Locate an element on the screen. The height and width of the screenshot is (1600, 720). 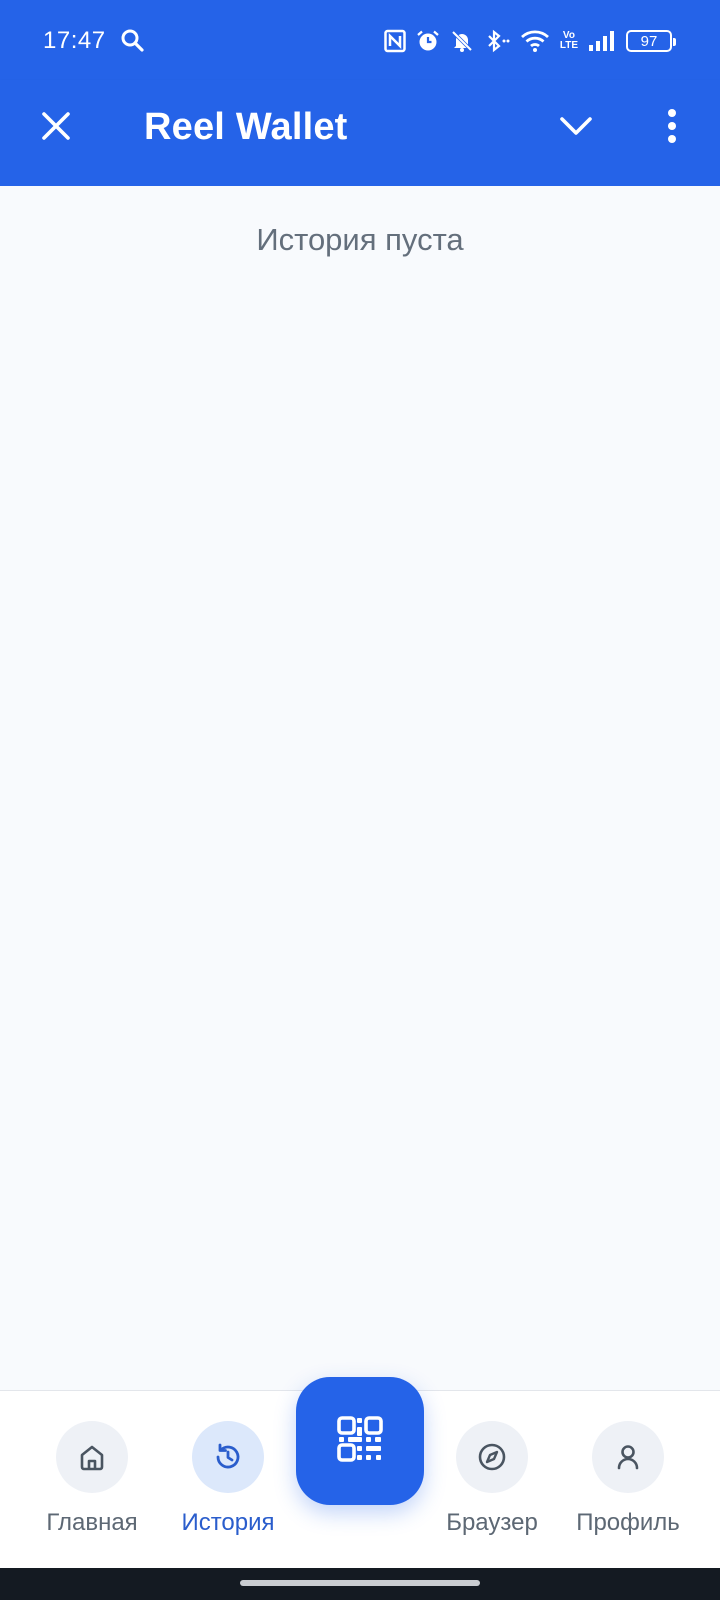
battery-icon: 97 is located at coordinates (651, 41).